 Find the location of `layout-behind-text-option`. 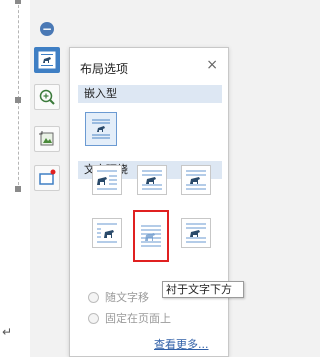

layout-behind-text-option is located at coordinates (151, 236).